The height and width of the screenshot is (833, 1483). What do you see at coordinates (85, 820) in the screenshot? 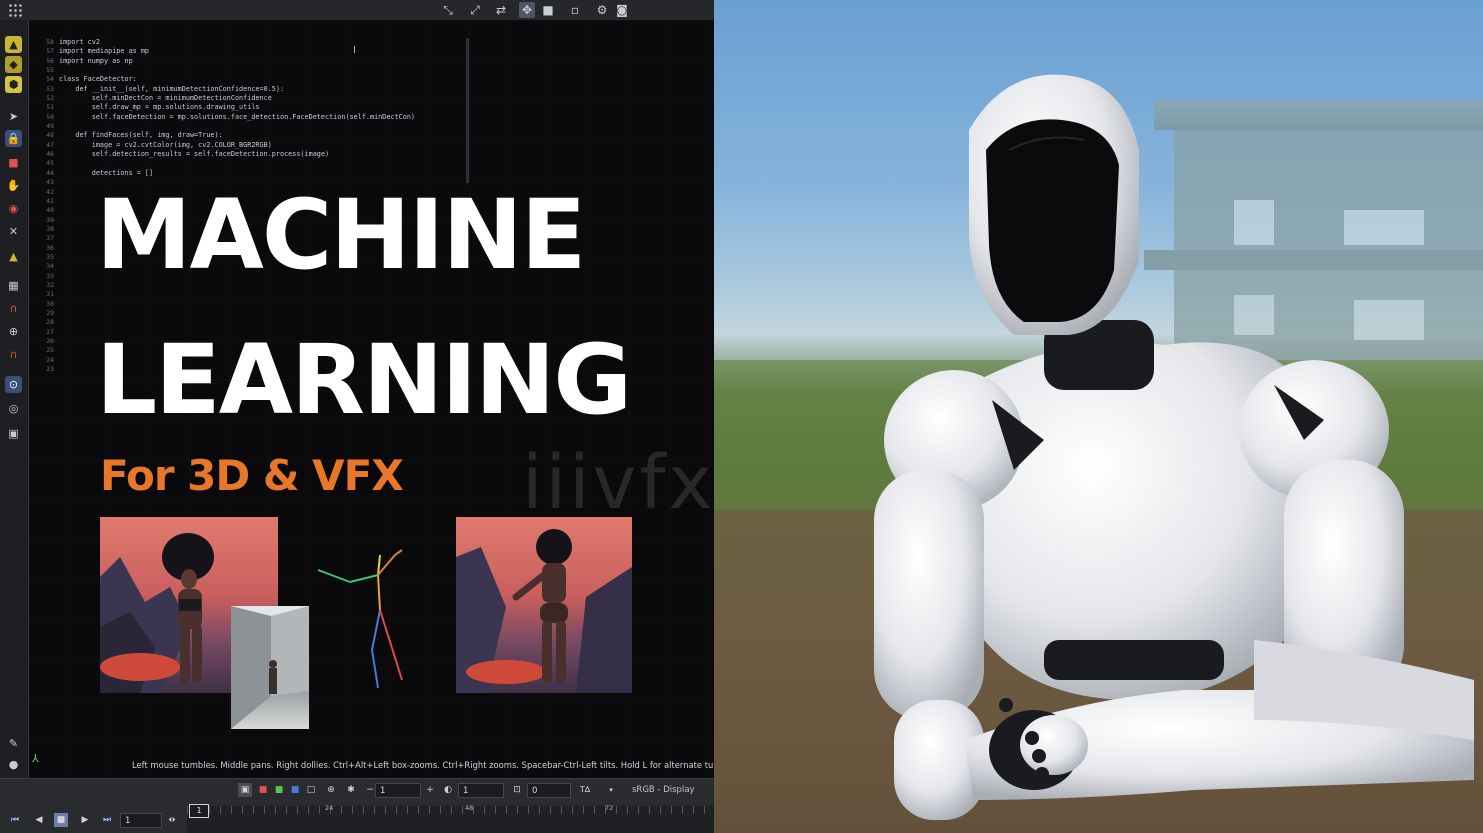
I see `play-icon: ▶` at bounding box center [85, 820].